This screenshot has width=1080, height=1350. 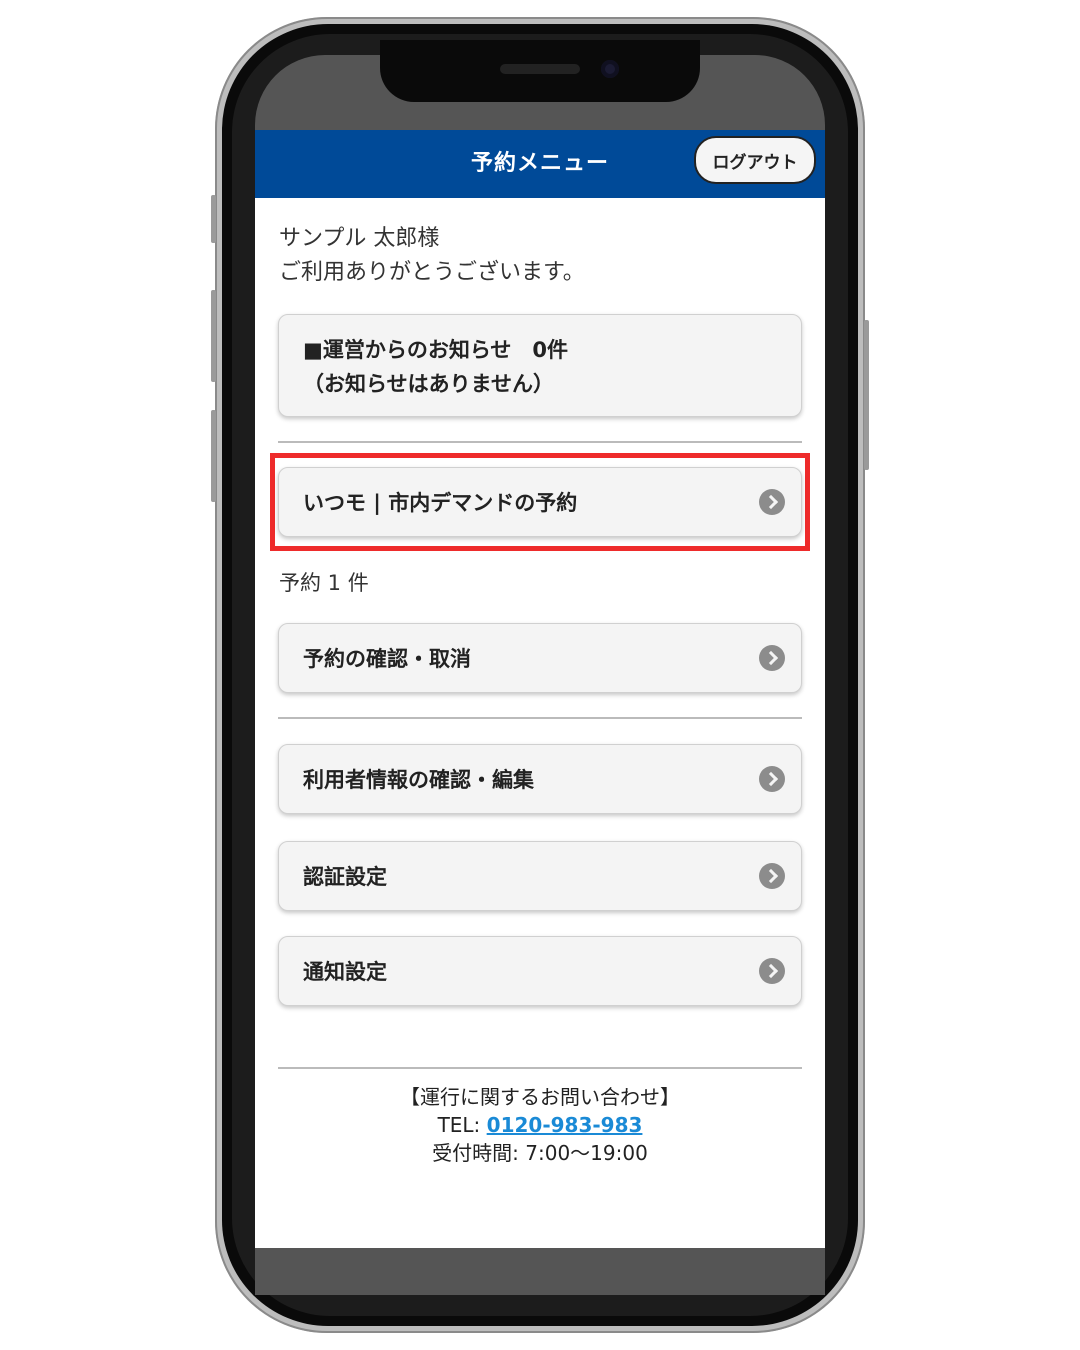 I want to click on notify-settings-label: 通知設定, so click(x=345, y=972).